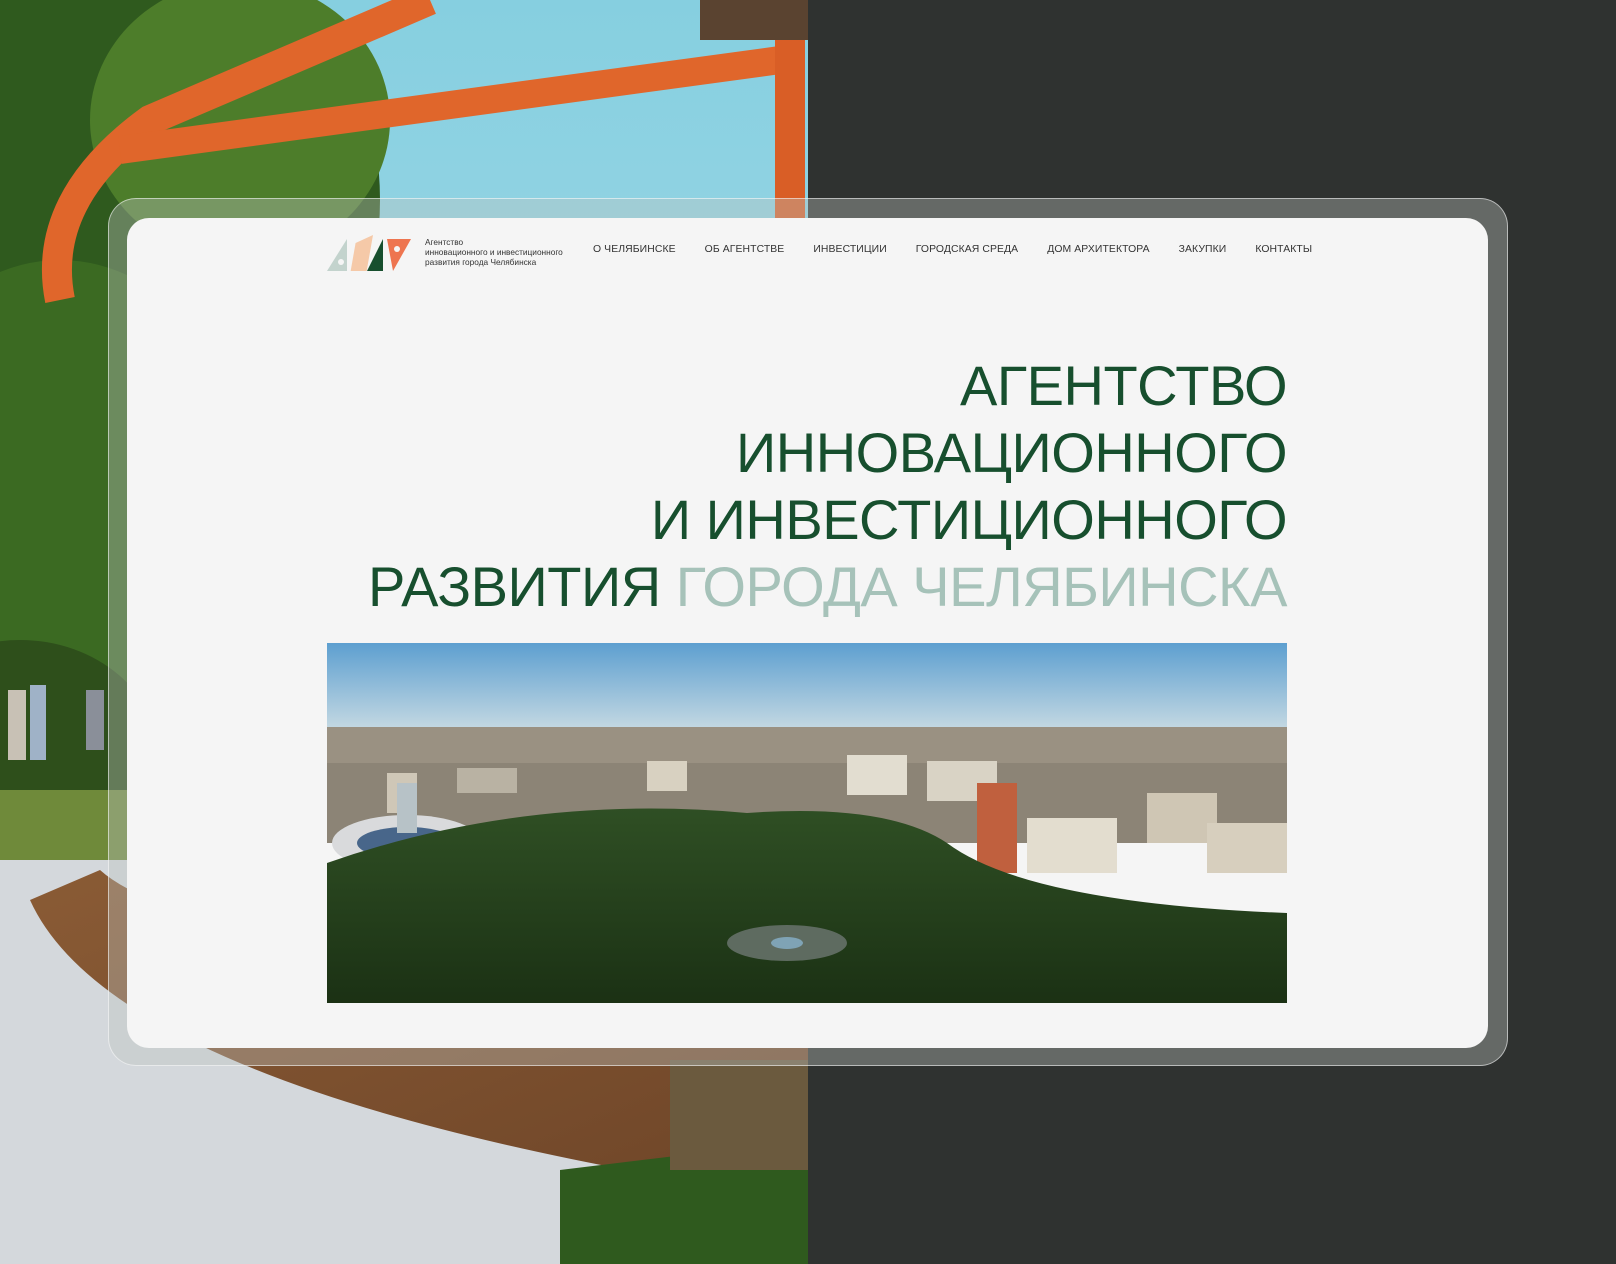  Describe the element at coordinates (1098, 249) in the screenshot. I see `nav-item-architect-house: ДОМ АРХИТЕКТОРА` at that location.